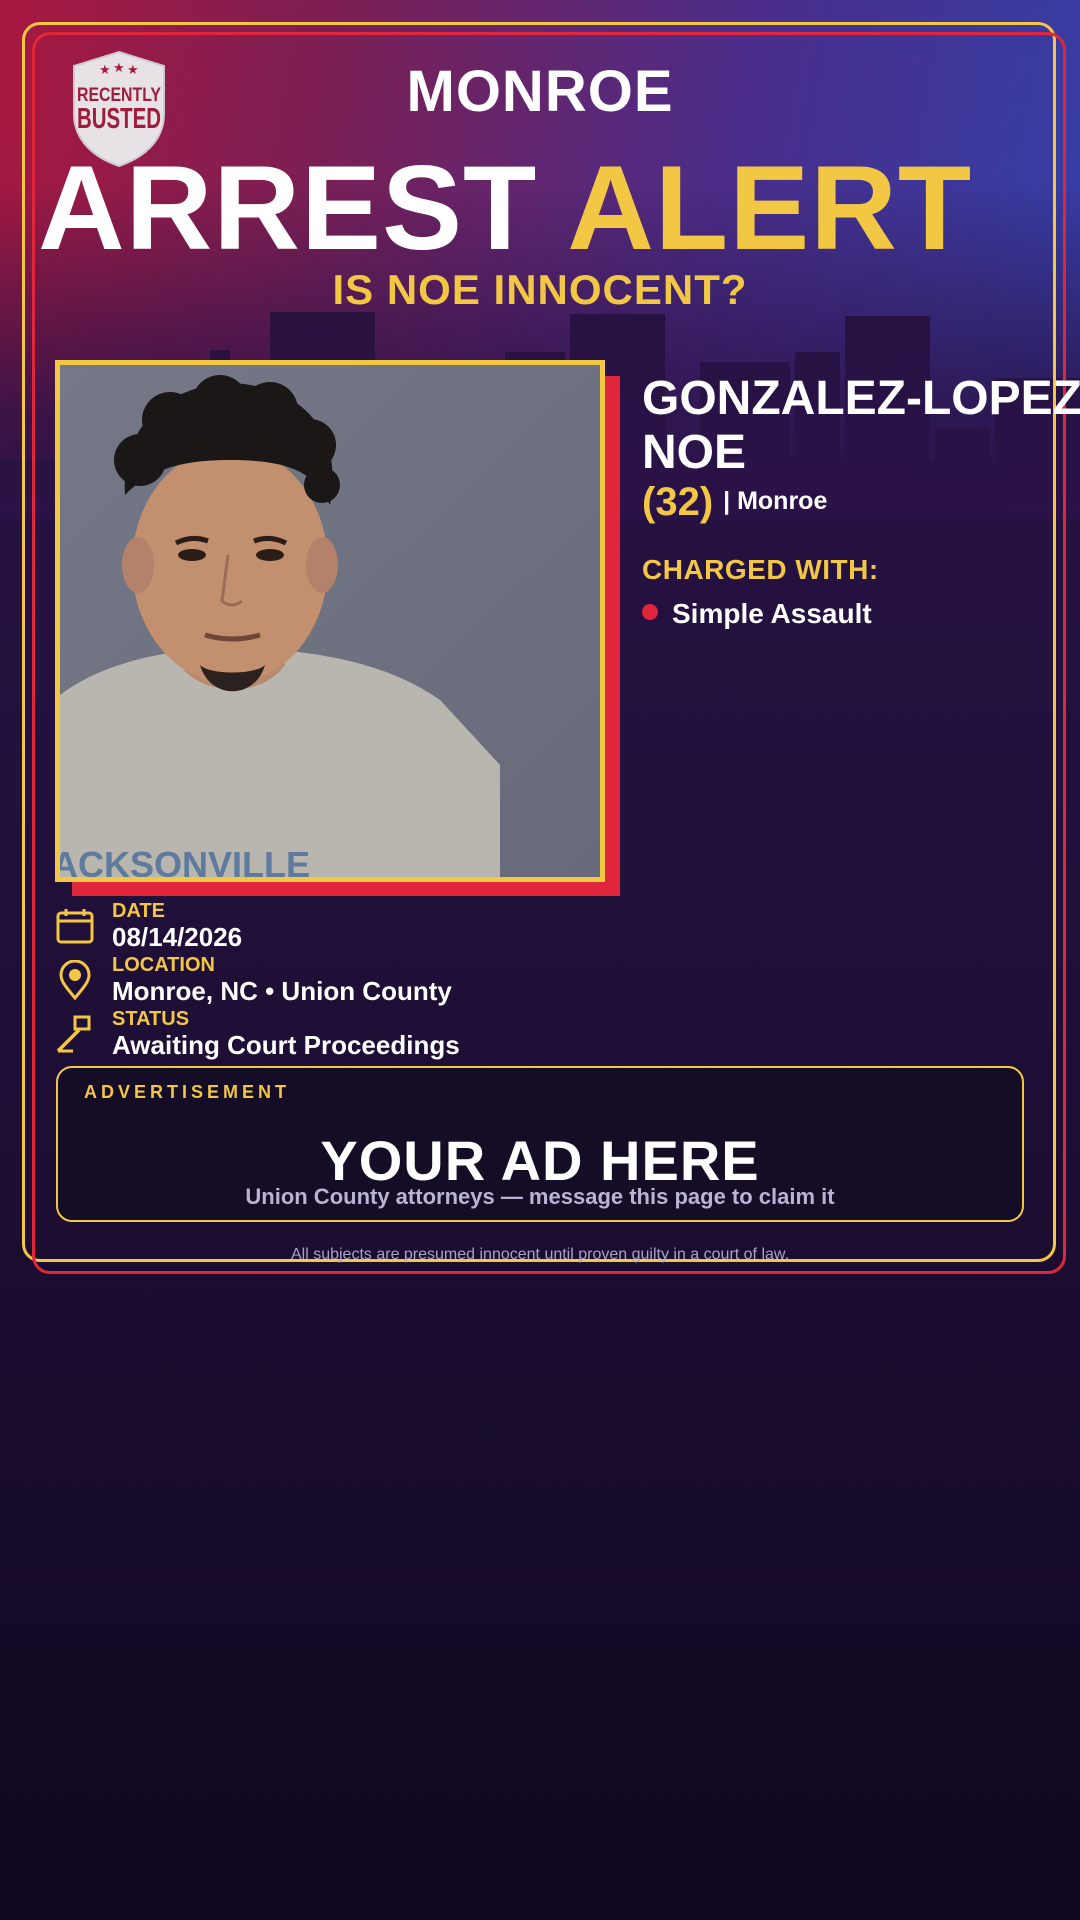 The height and width of the screenshot is (1920, 1080). What do you see at coordinates (286, 1045) in the screenshot?
I see `status-value: Awaiting Court Proceedings` at bounding box center [286, 1045].